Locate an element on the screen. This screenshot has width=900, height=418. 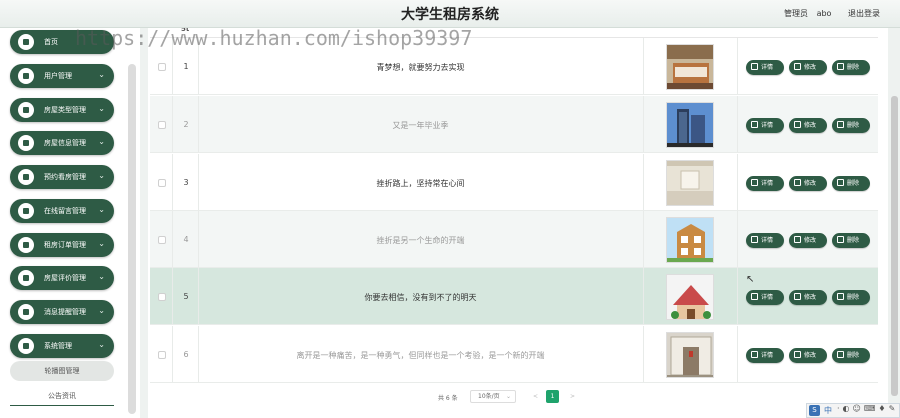
table-header: 5t is located at coordinates (514, 33).